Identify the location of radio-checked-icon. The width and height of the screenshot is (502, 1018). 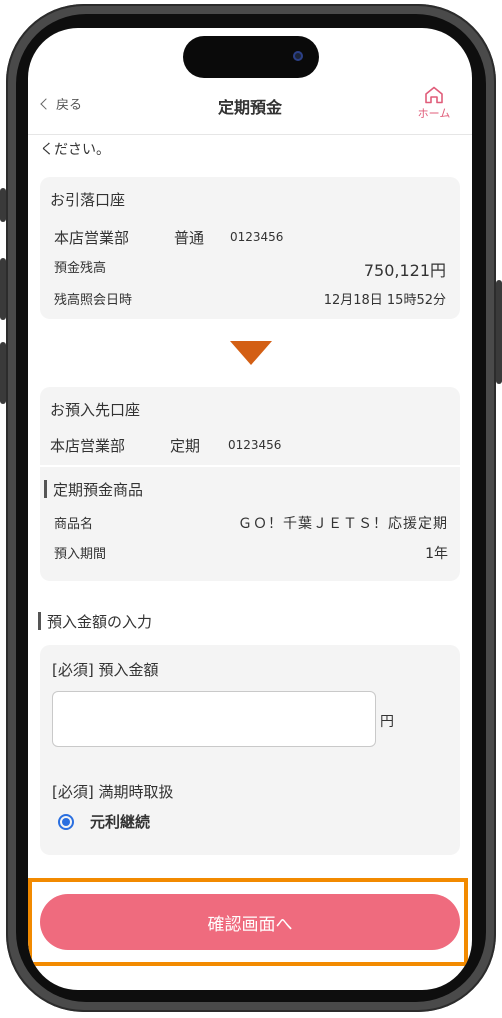
(66, 822).